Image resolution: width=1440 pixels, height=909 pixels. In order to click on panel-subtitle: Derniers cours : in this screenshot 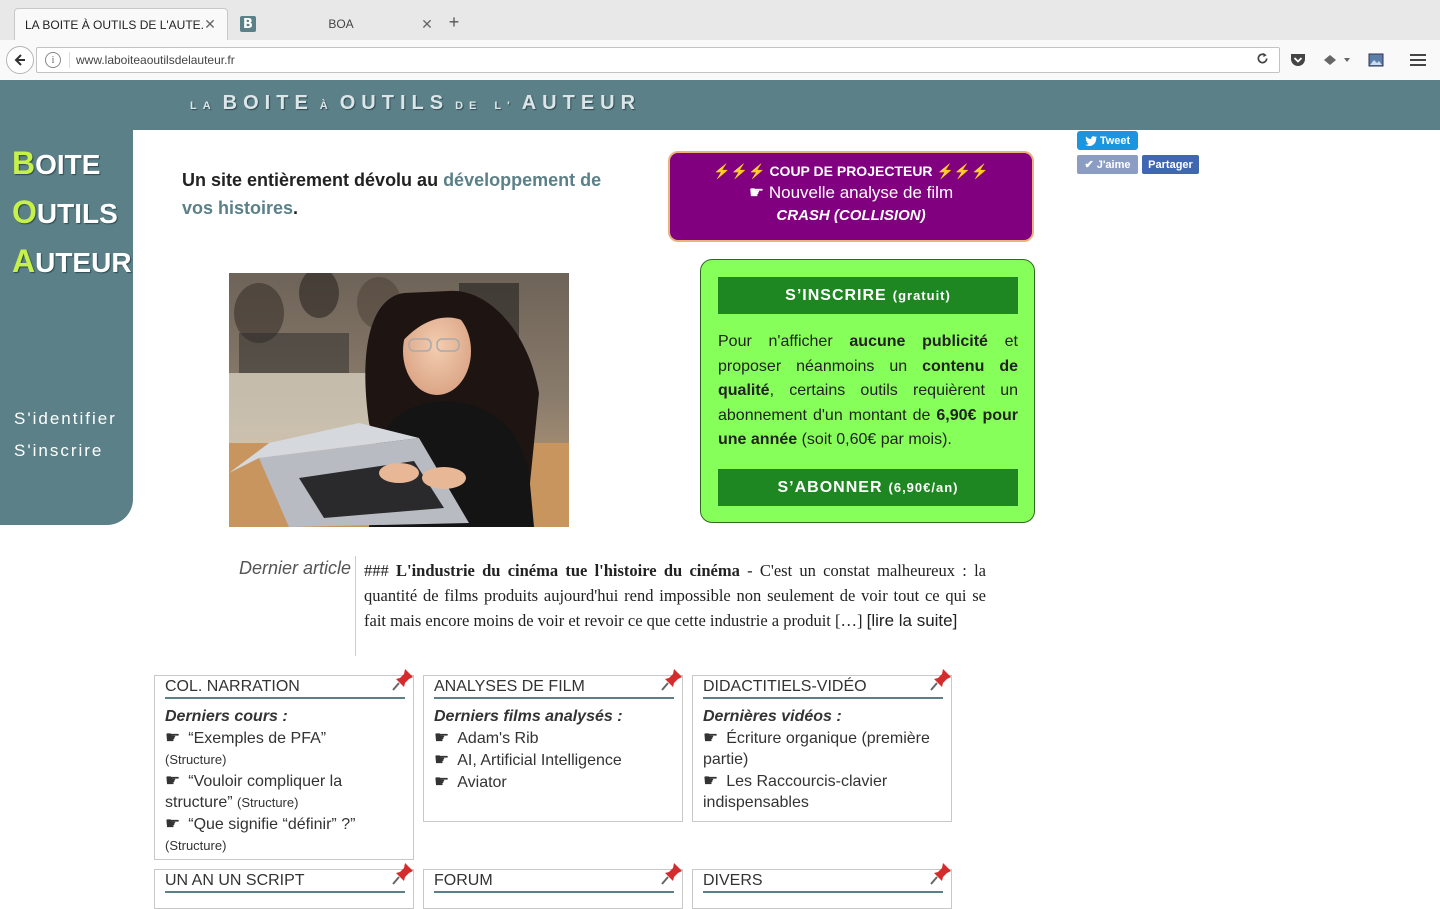, I will do `click(226, 716)`.